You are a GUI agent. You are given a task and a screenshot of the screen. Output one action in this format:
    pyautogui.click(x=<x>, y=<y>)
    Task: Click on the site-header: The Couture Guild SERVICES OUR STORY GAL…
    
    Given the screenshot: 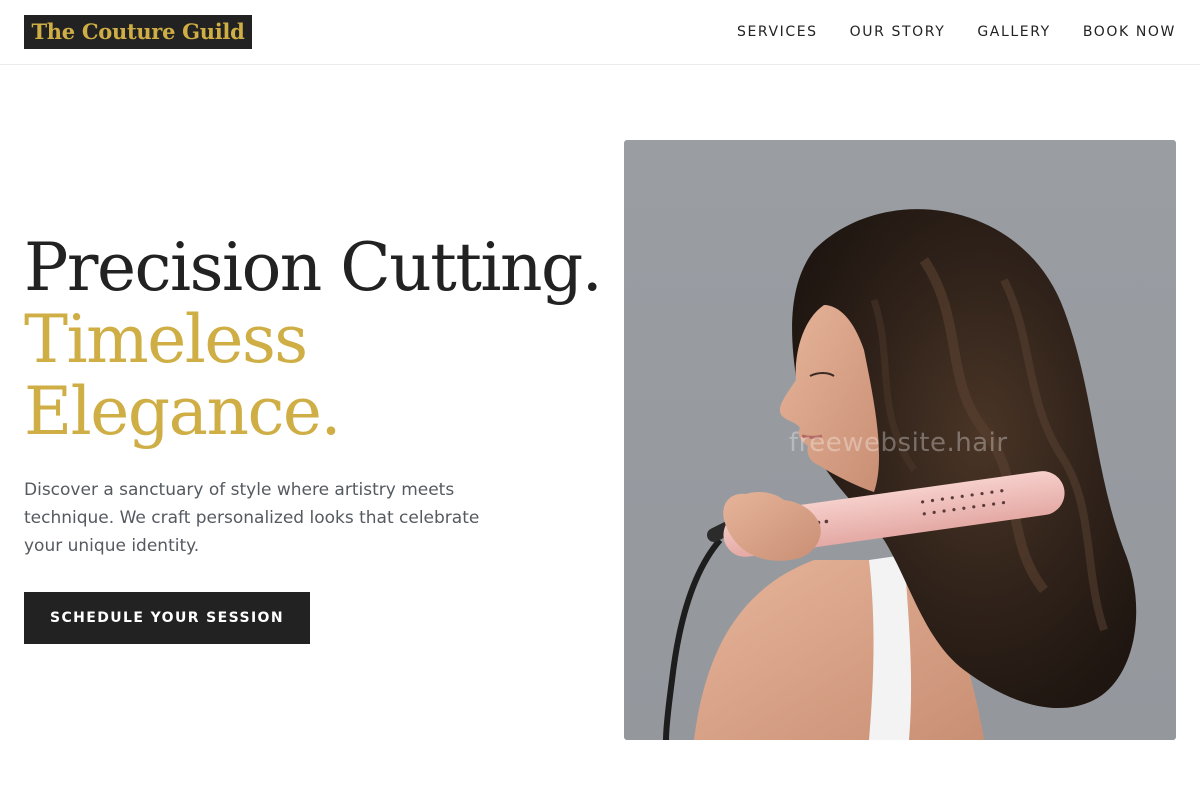 What is the action you would take?
    pyautogui.click(x=600, y=32)
    